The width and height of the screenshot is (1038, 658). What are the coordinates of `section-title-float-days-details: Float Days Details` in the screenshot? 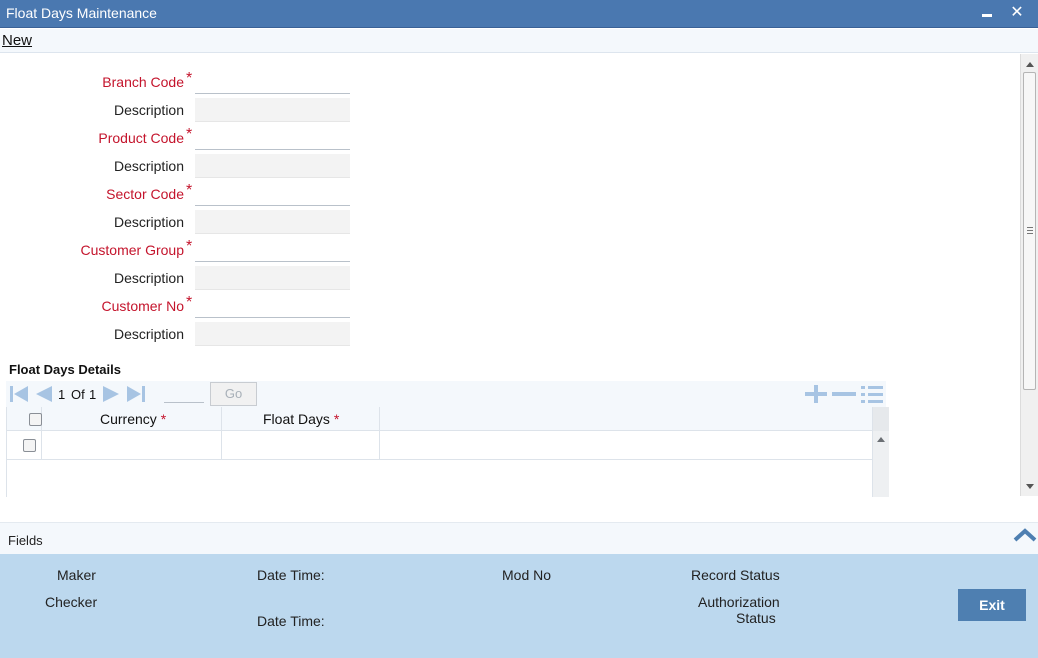 It's located at (65, 369).